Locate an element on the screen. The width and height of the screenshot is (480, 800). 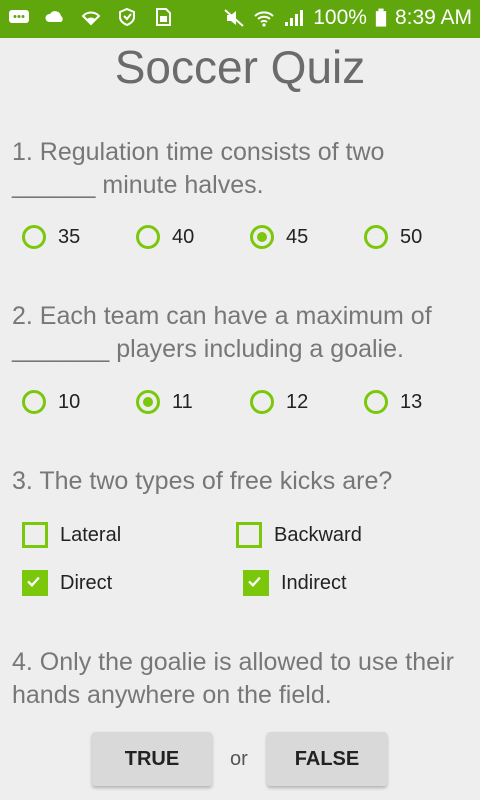
page-title: Soccer Quiz is located at coordinates (240, 67).